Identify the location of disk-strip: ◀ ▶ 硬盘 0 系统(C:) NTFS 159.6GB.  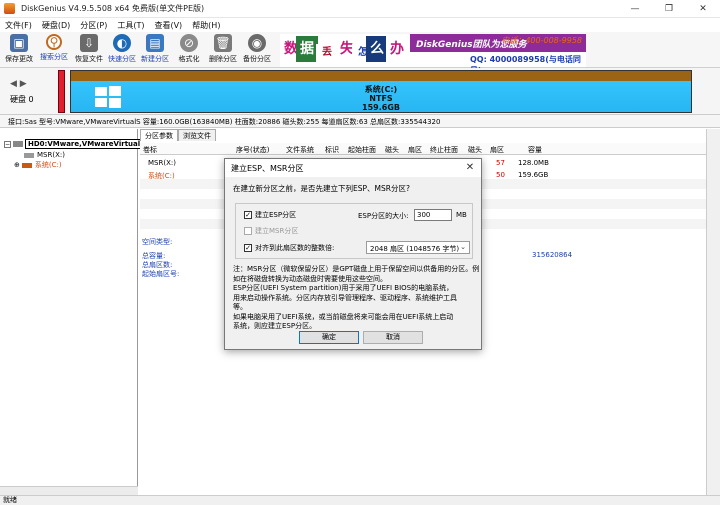
(360, 91).